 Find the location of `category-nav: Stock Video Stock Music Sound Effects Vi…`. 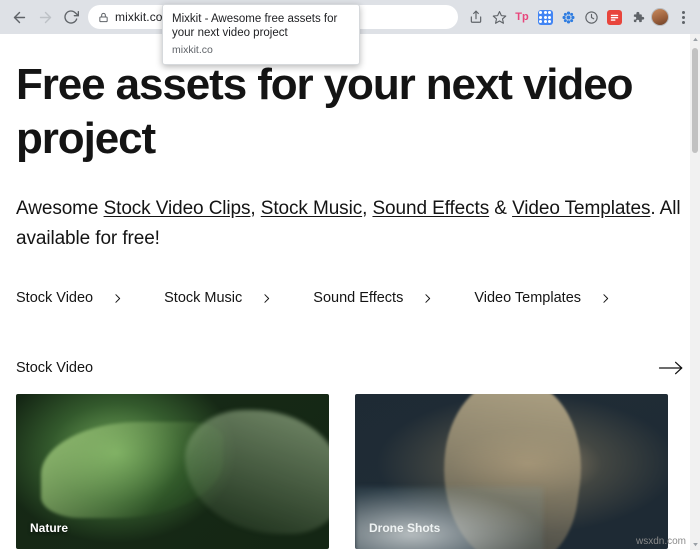

category-nav: Stock Video Stock Music Sound Effects Vi… is located at coordinates (350, 298).